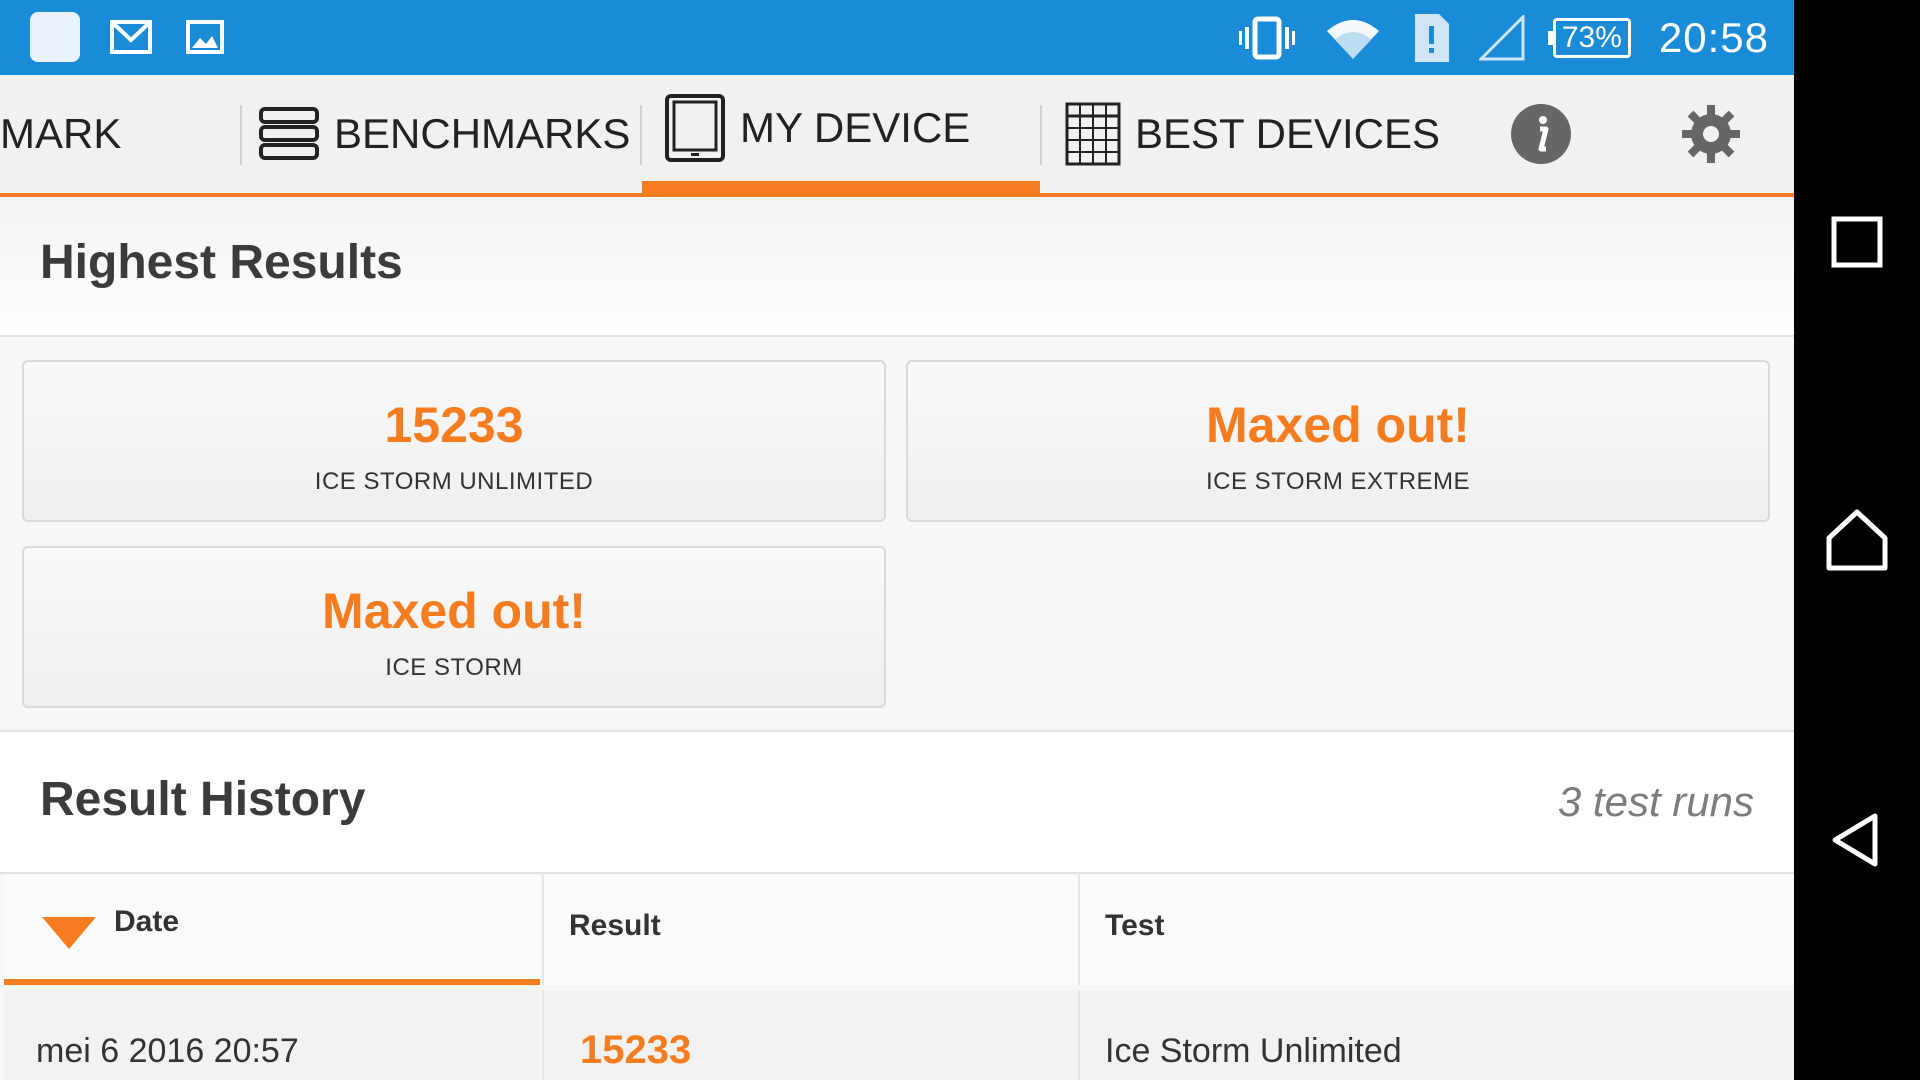  I want to click on back-icon, so click(1855, 840).